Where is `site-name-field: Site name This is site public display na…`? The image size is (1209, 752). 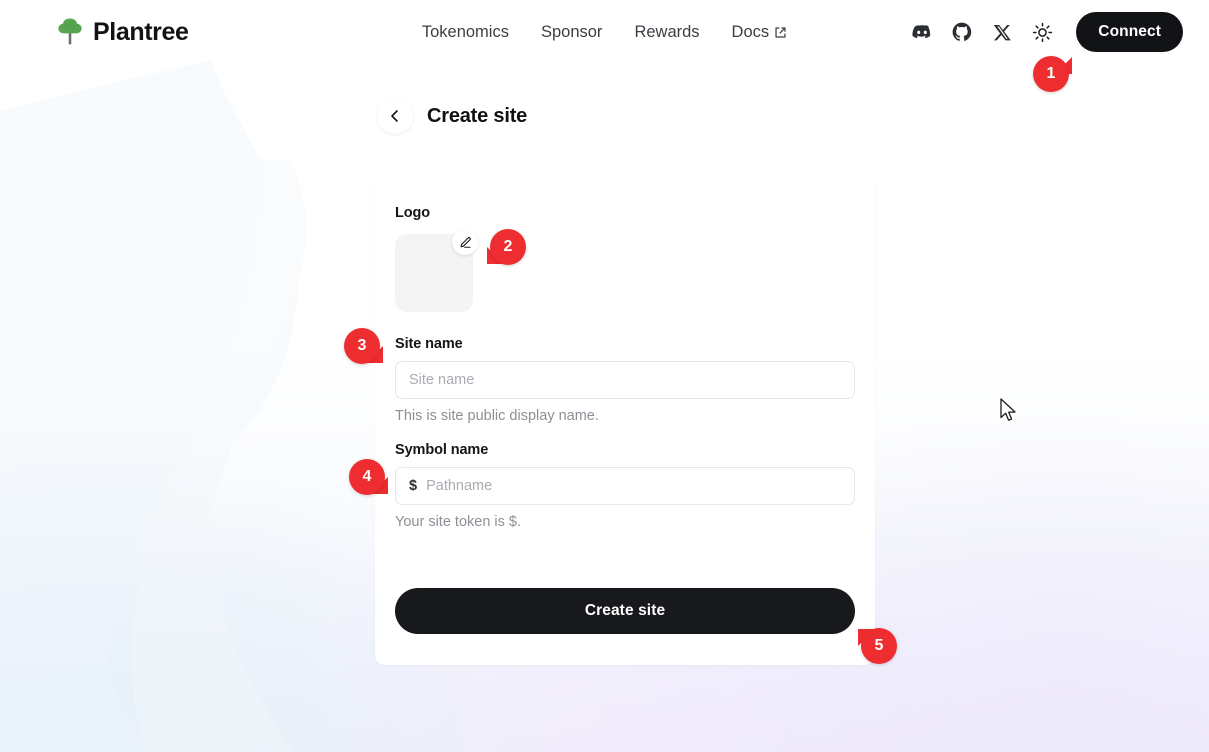
site-name-field: Site name This is site public display na… is located at coordinates (625, 380).